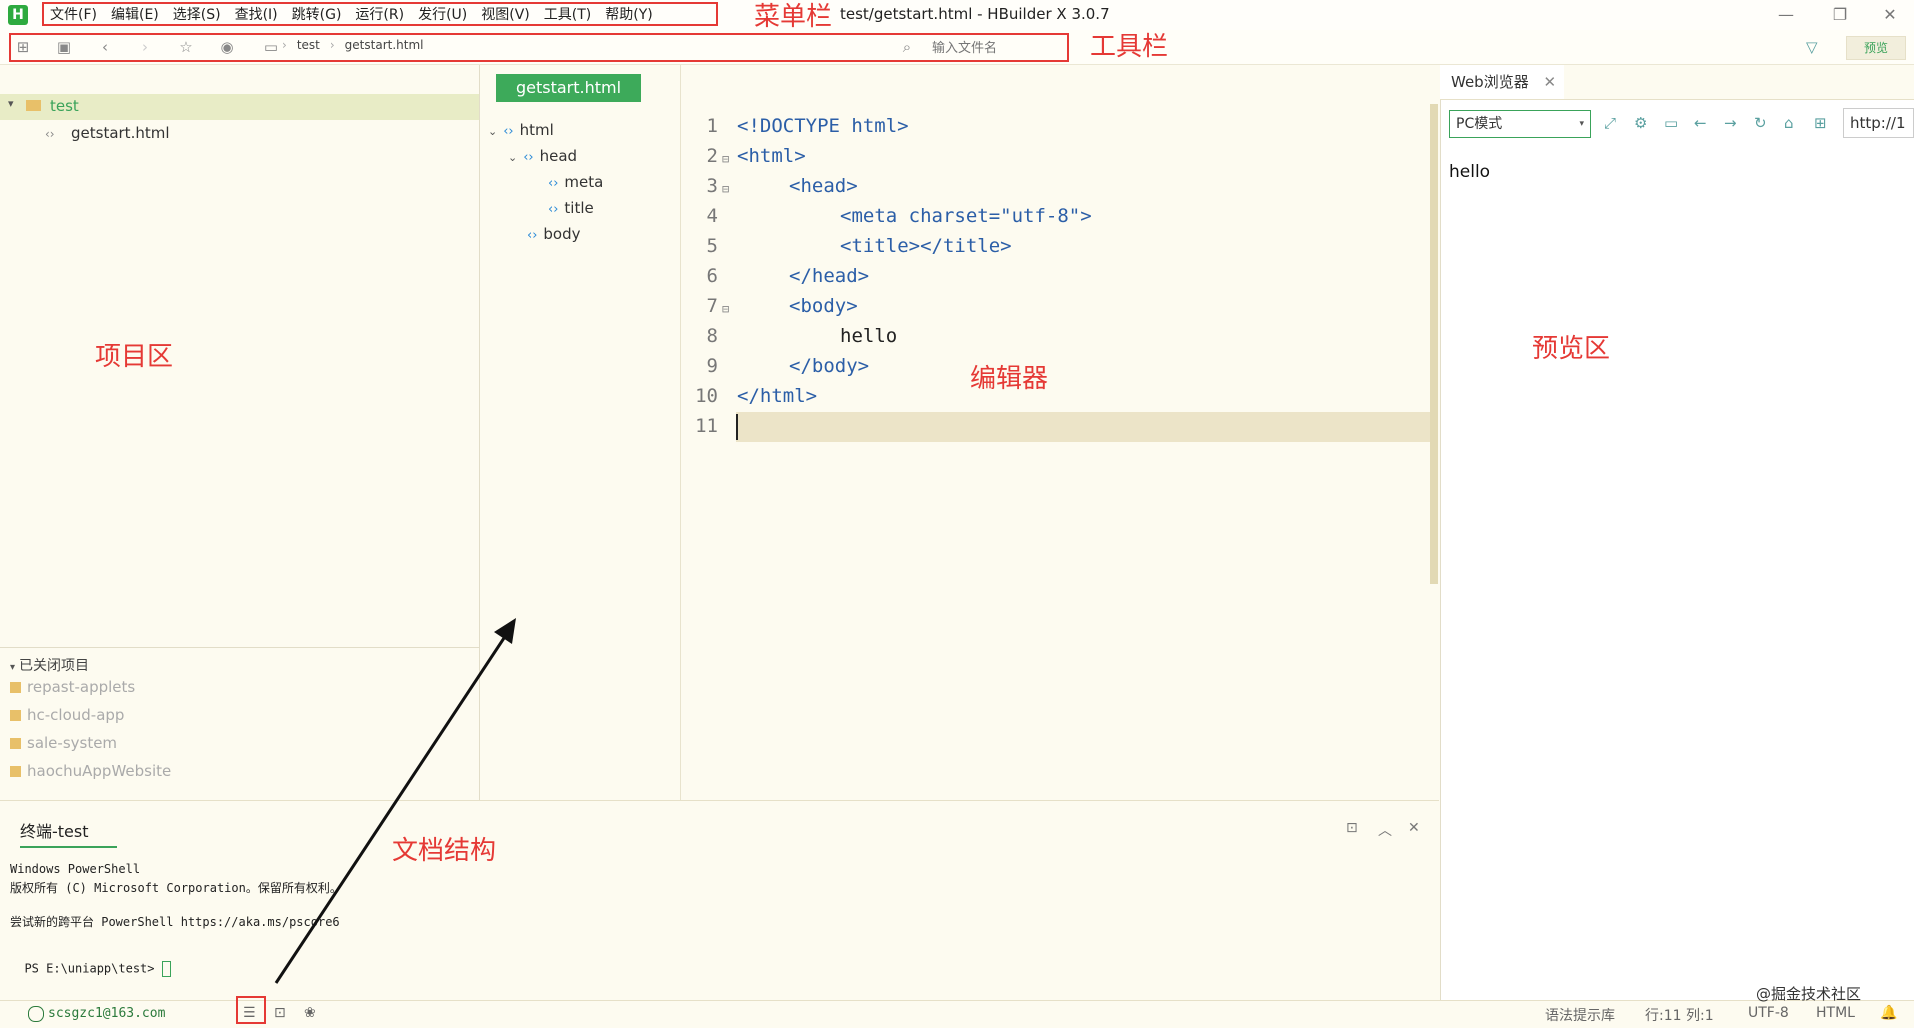 The width and height of the screenshot is (1914, 1028). What do you see at coordinates (135, 14) in the screenshot?
I see `menu-edit: 编辑(E)` at bounding box center [135, 14].